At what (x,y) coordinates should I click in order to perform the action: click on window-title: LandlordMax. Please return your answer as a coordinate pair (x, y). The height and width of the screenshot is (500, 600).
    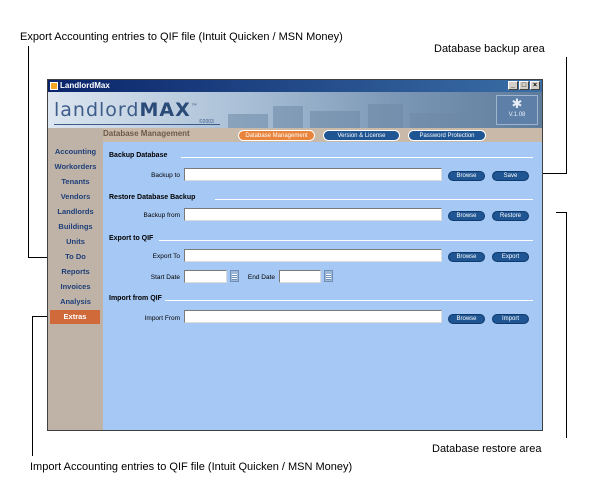
    Looking at the image, I should click on (85, 85).